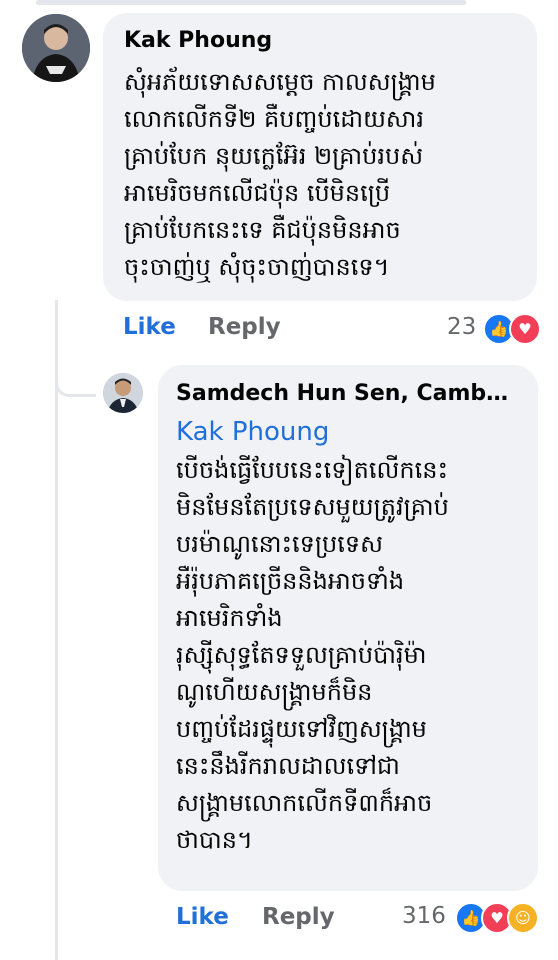 Image resolution: width=558 pixels, height=960 pixels. Describe the element at coordinates (75, 383) in the screenshot. I see `thread-branch` at that location.